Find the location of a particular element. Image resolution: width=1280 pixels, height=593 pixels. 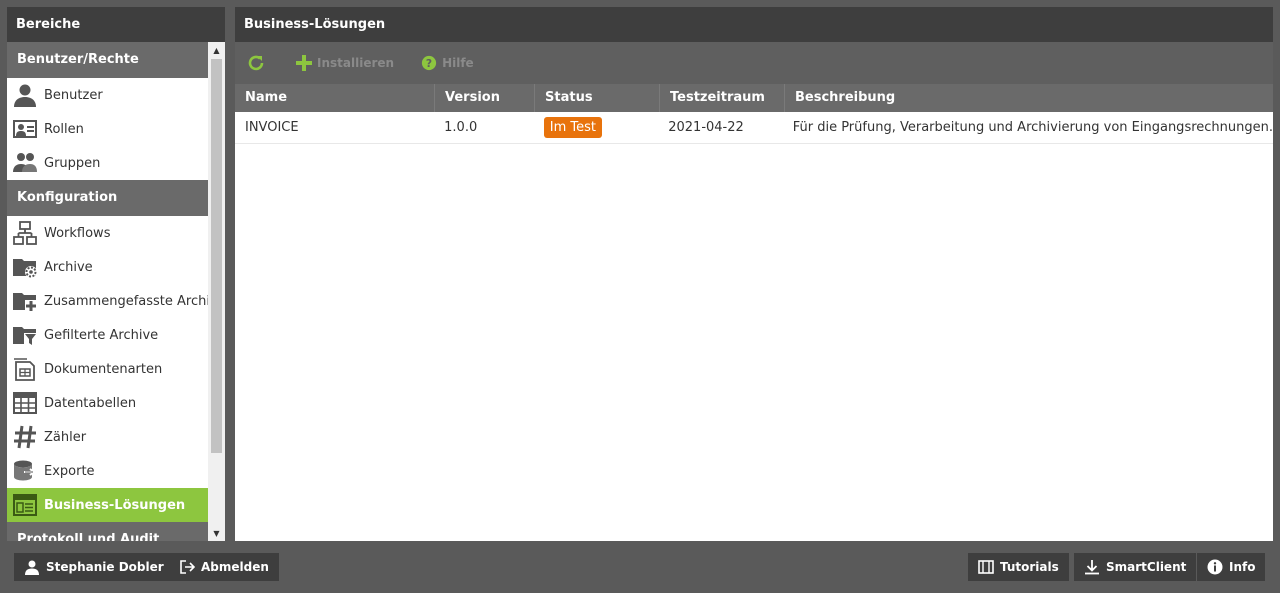

nav-item-label: Rollen is located at coordinates (64, 129).